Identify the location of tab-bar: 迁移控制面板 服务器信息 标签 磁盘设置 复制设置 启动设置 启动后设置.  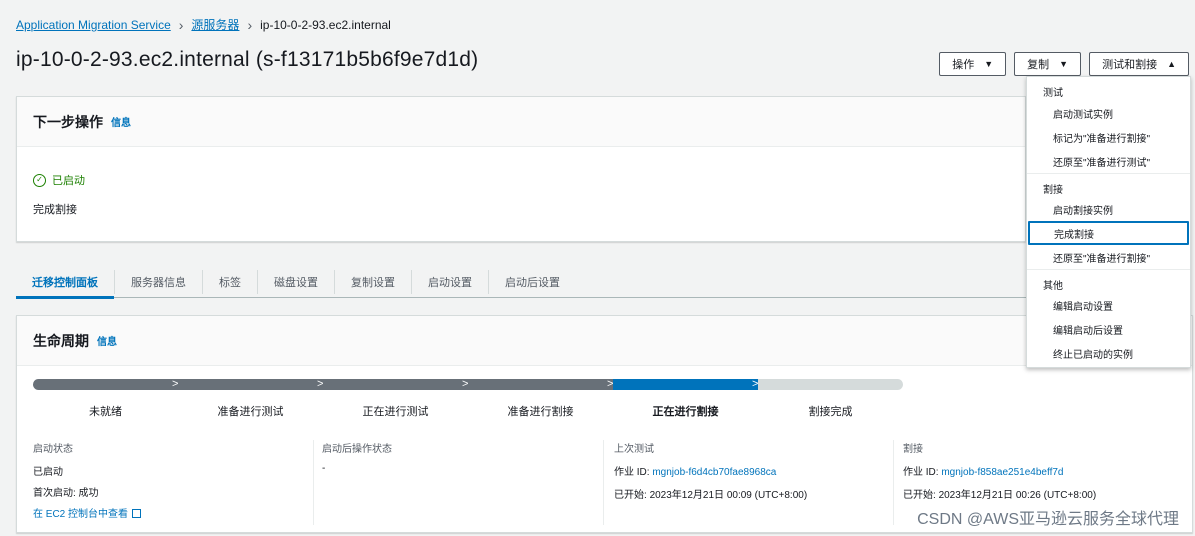
(521, 282).